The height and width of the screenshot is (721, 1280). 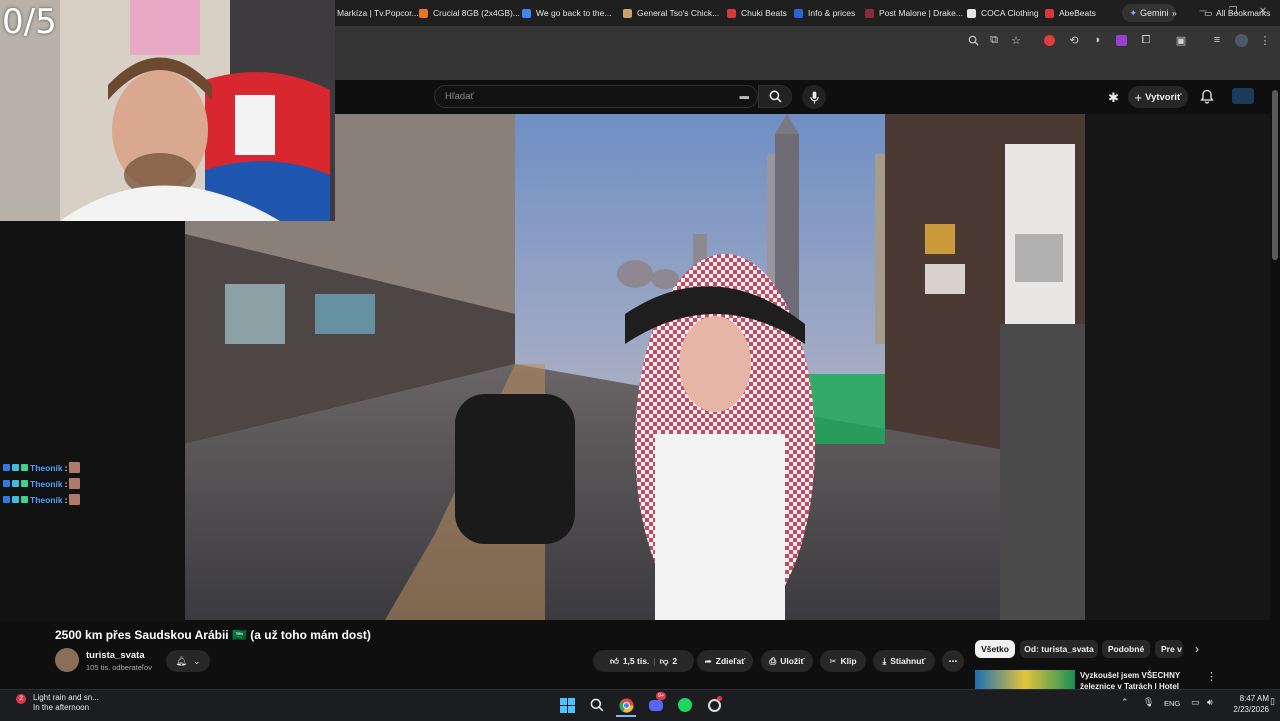 I want to click on sidepanel-icon: ▣, so click(x=1181, y=40).